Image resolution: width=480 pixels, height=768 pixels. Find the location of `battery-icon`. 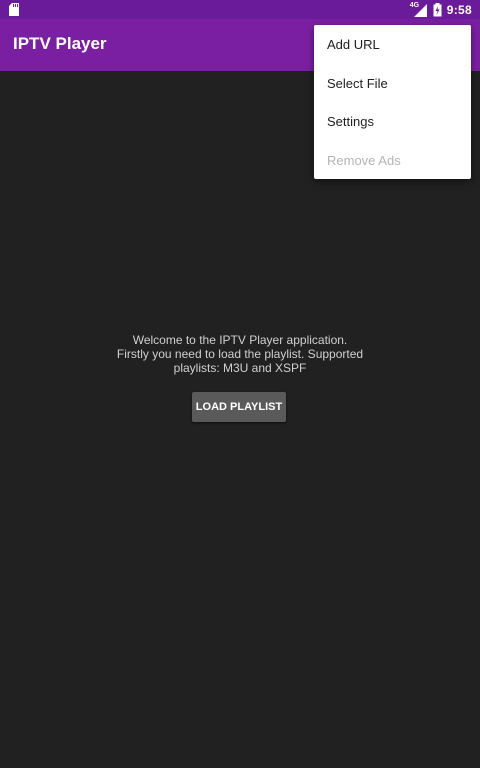

battery-icon is located at coordinates (437, 9).